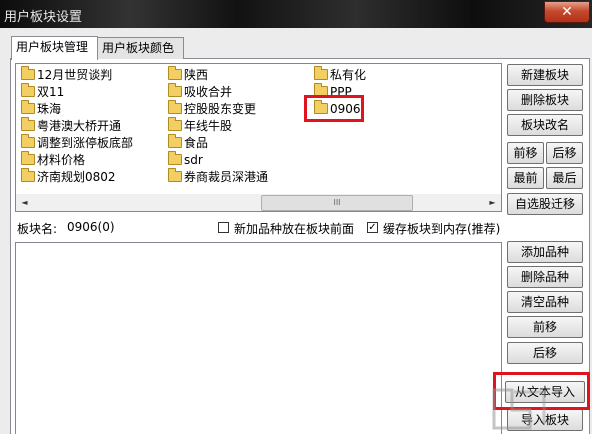  I want to click on delete-block-button: 删除板块, so click(545, 100).